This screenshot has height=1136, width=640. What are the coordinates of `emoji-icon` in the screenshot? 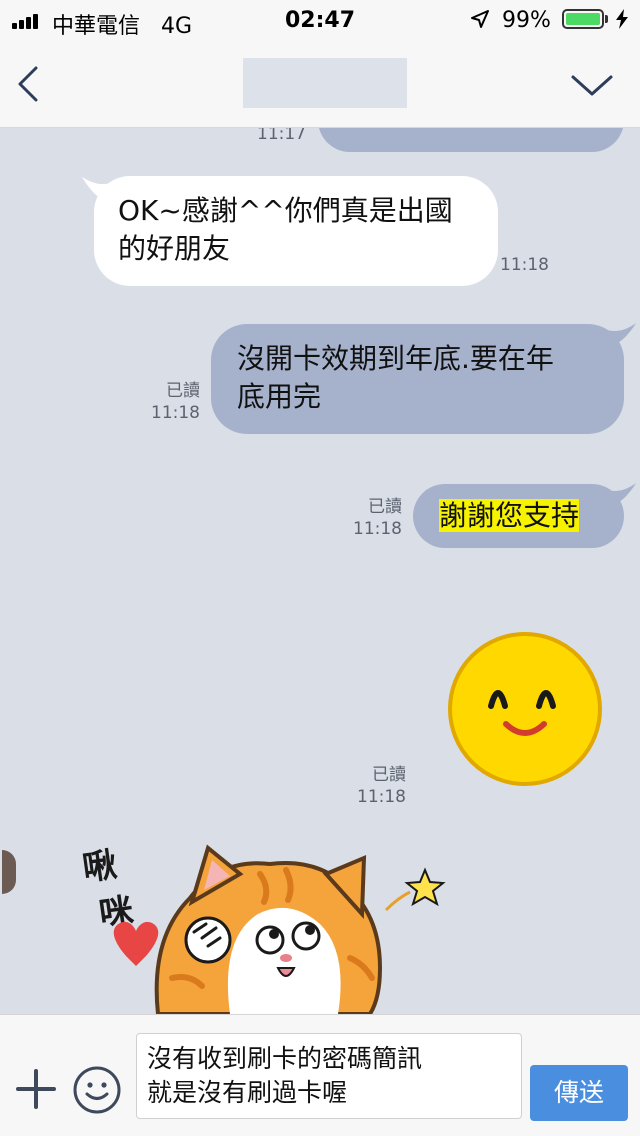 It's located at (97, 1090).